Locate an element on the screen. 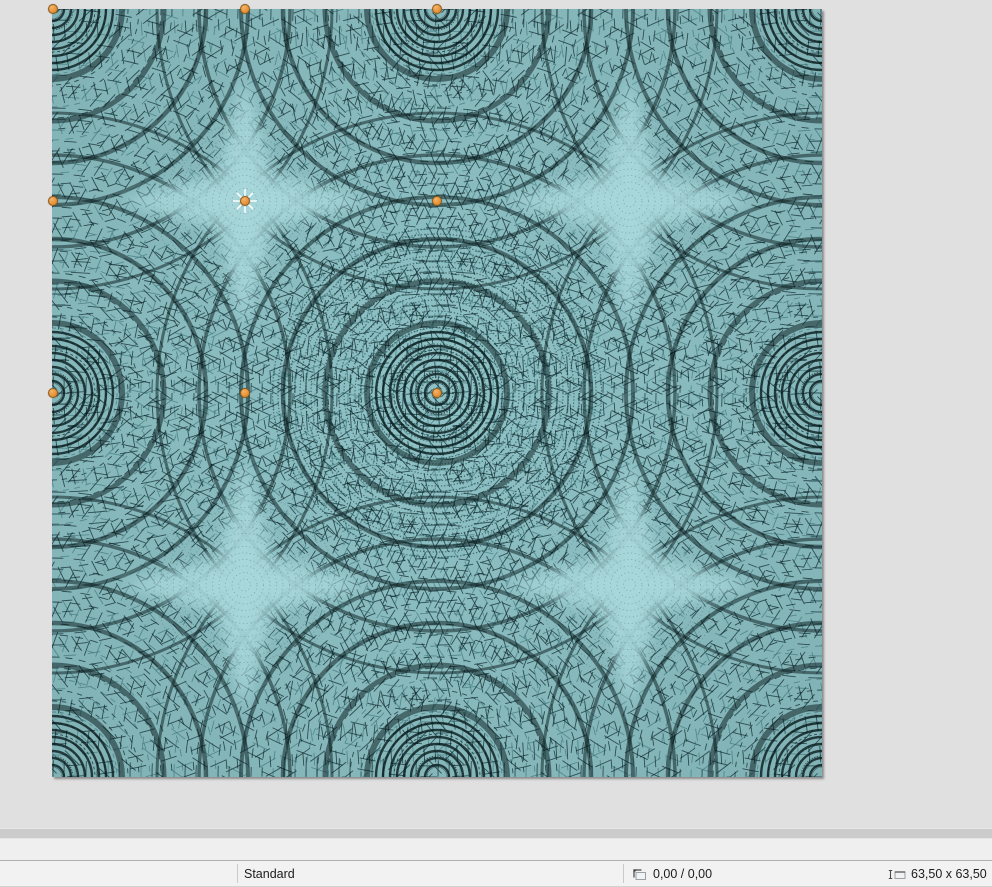  selection-handle-bottom-center is located at coordinates (245, 393).